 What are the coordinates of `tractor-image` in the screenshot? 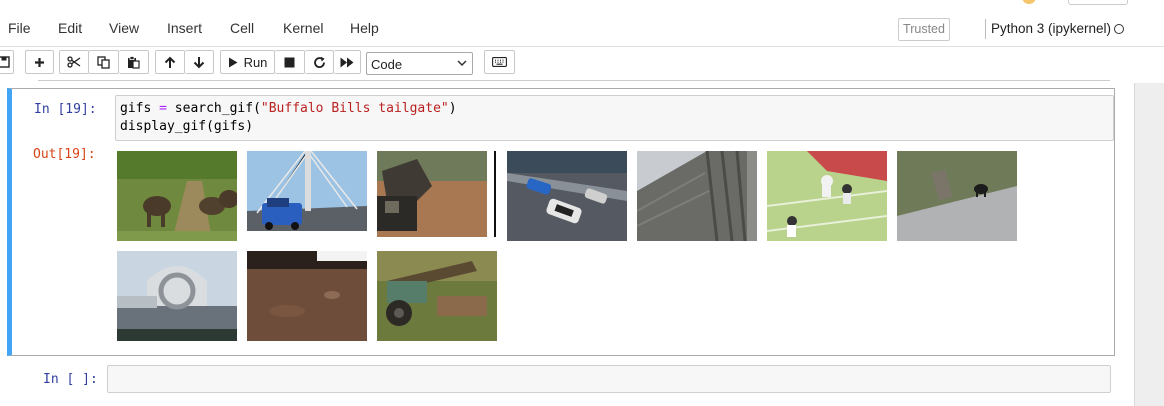 It's located at (437, 296).